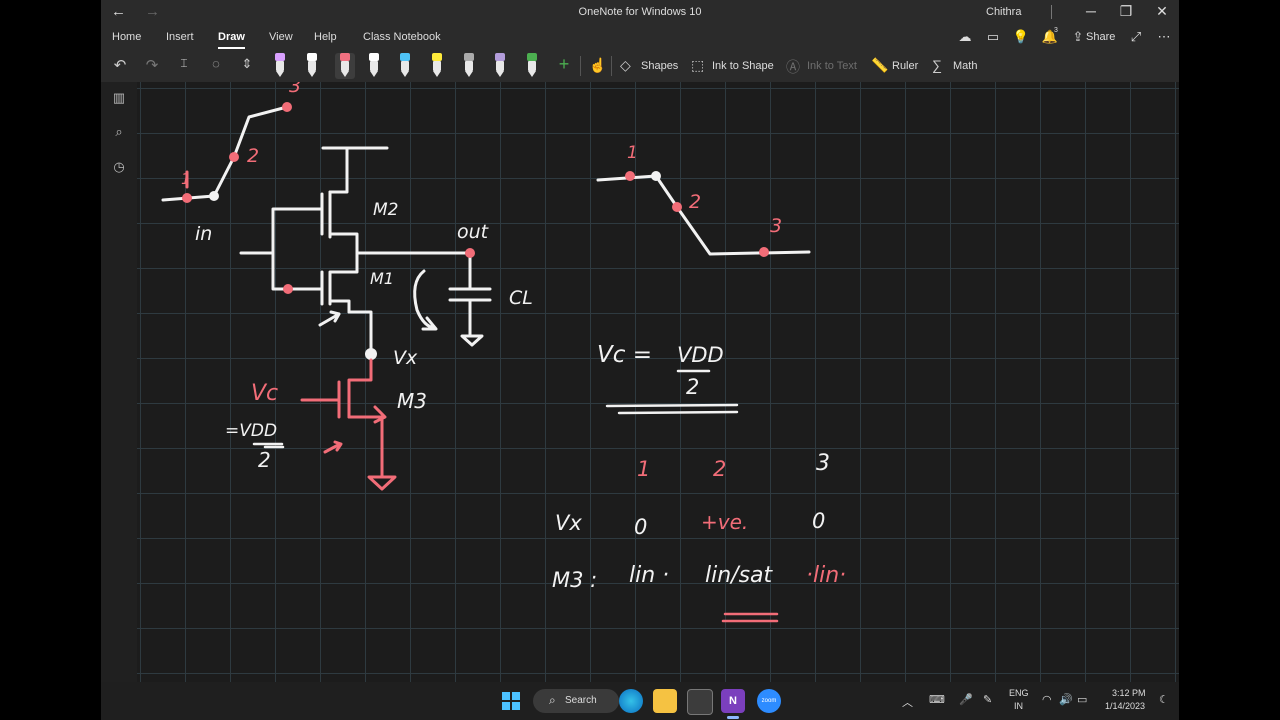 The width and height of the screenshot is (1280, 720). What do you see at coordinates (1162, 11) in the screenshot?
I see `close-icon: ✕` at bounding box center [1162, 11].